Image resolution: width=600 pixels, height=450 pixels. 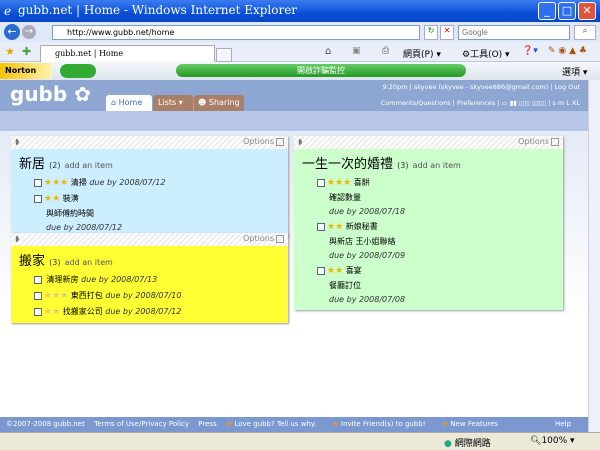 I want to click on item-name: 找搬家公司, so click(x=83, y=311).